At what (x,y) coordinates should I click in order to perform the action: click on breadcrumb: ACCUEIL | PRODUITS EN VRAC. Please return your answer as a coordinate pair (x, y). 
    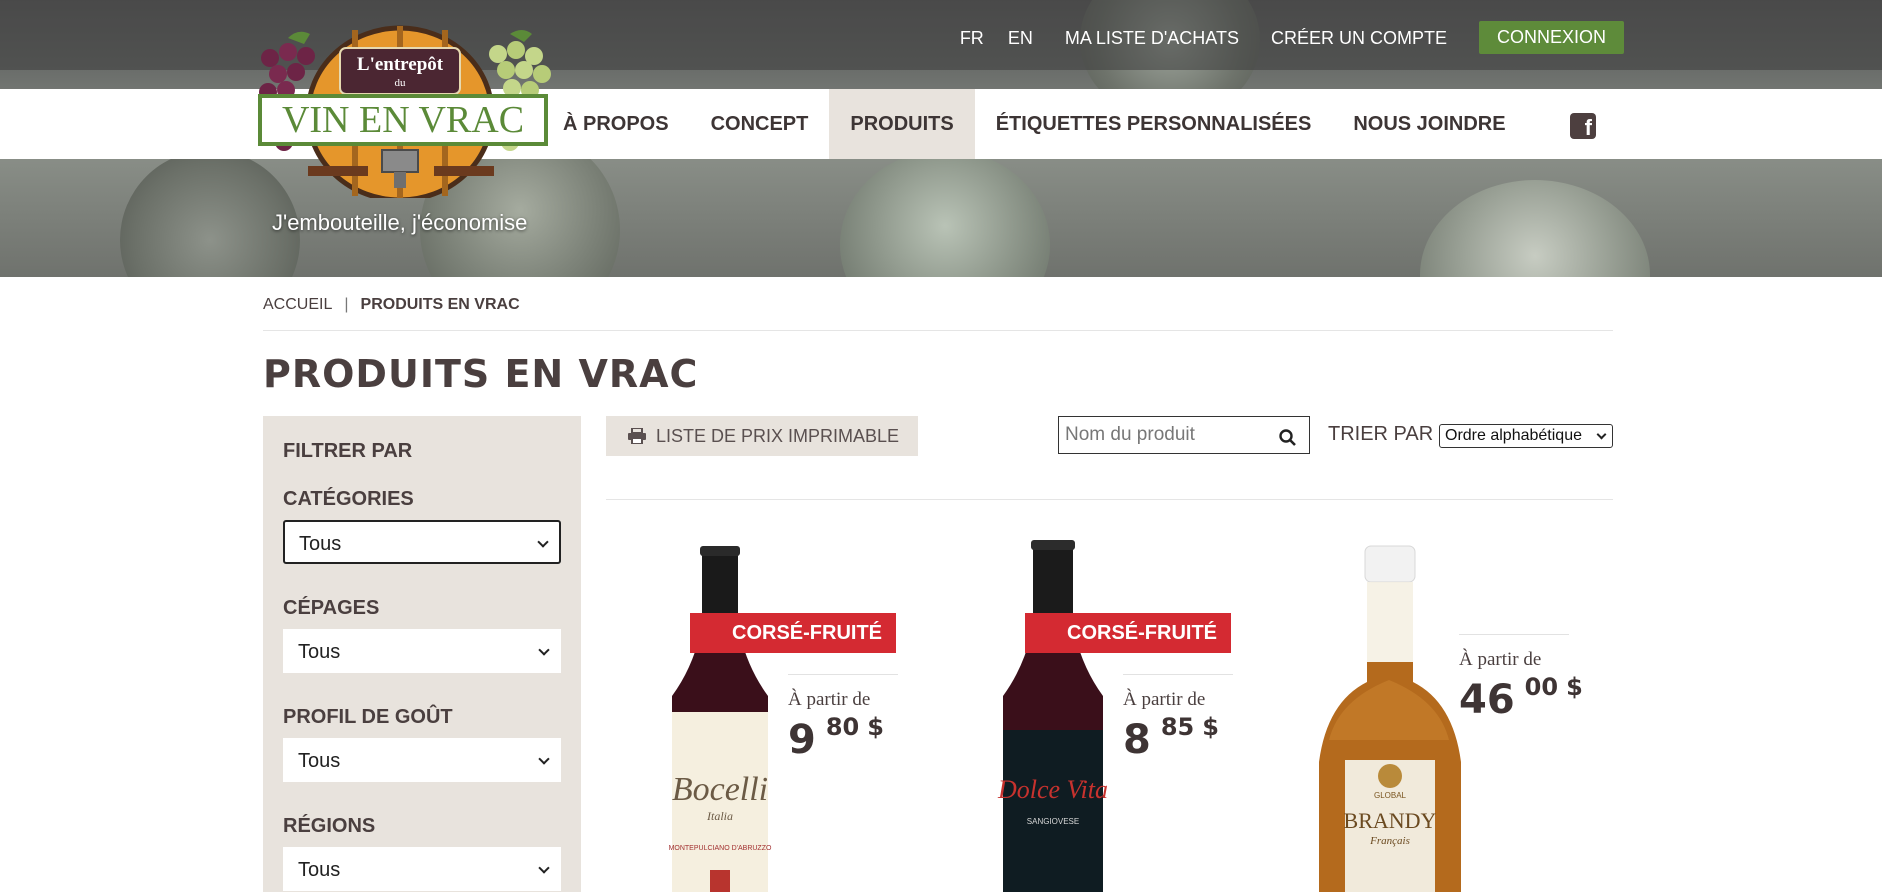
    Looking at the image, I should click on (391, 305).